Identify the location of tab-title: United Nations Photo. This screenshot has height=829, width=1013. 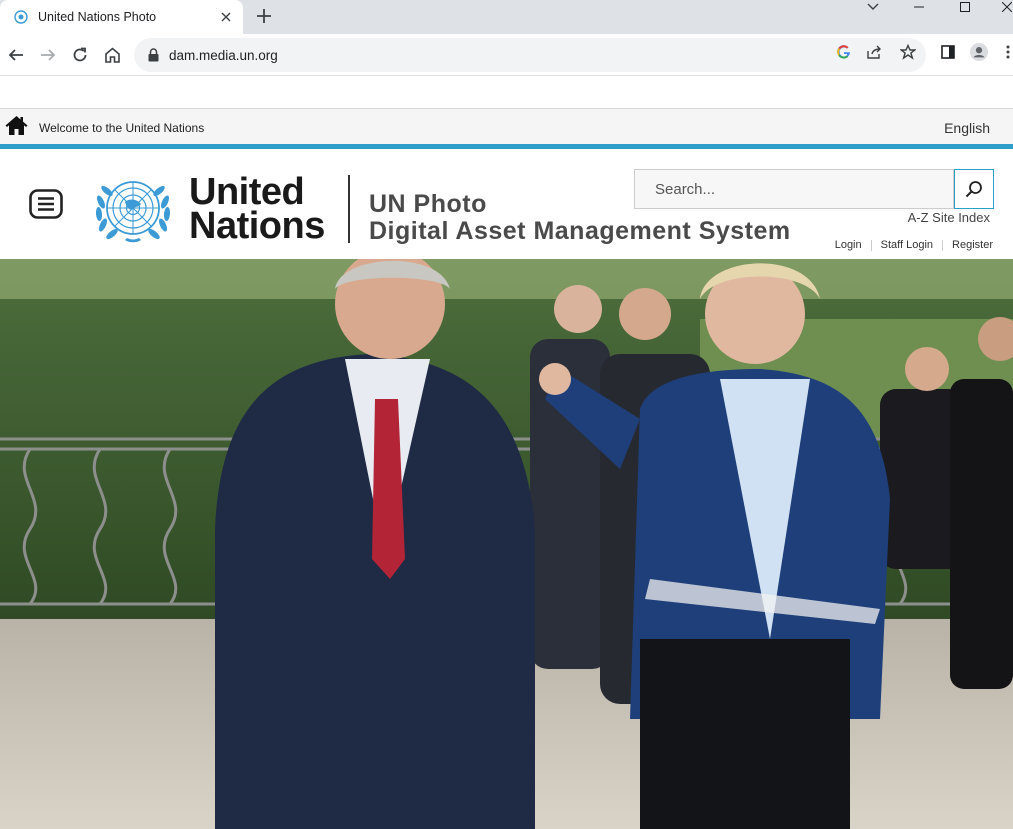
(97, 17).